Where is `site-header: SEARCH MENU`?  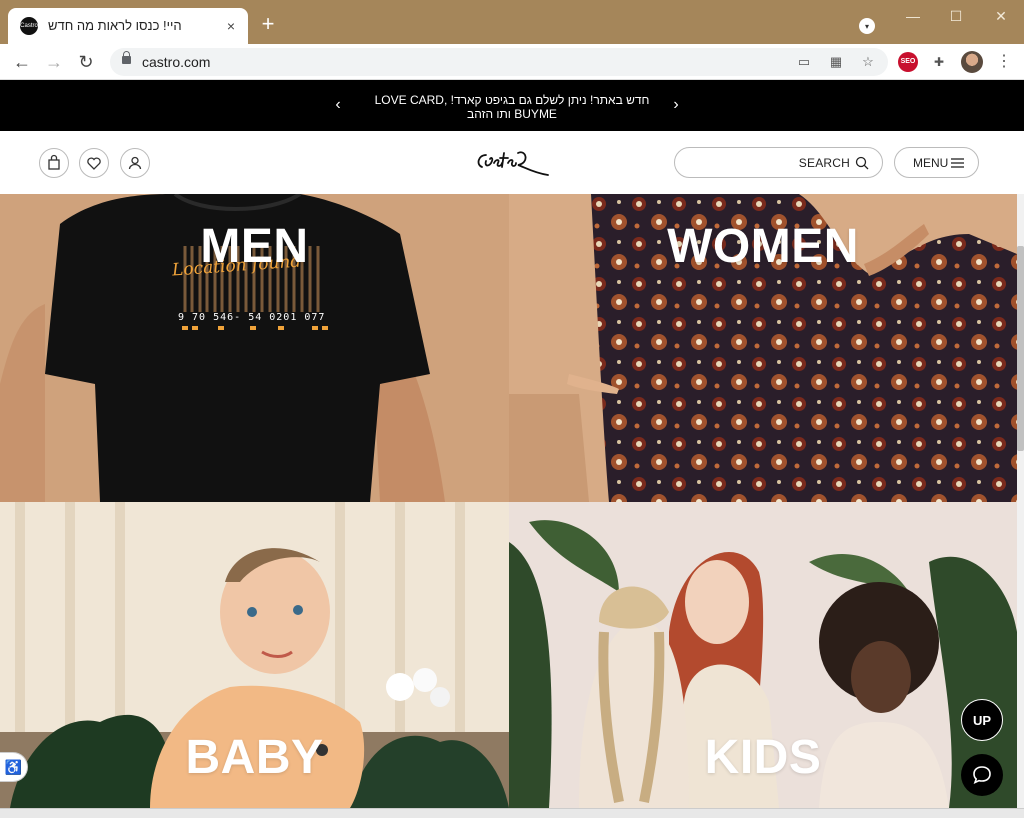
site-header: SEARCH MENU is located at coordinates (512, 162).